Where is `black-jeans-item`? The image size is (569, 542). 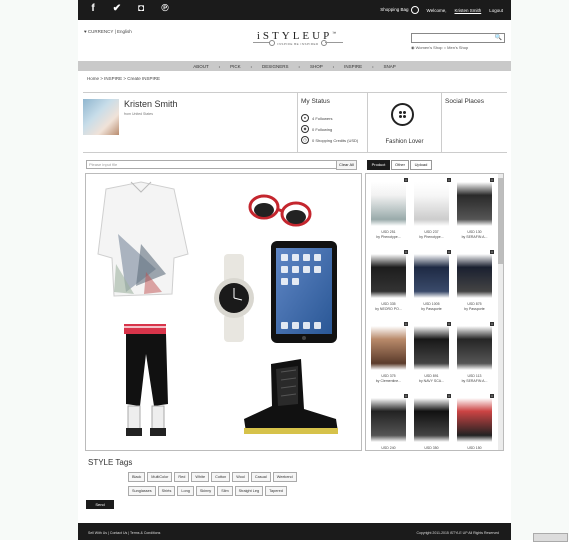
black-jeans-item is located at coordinates (146, 380).